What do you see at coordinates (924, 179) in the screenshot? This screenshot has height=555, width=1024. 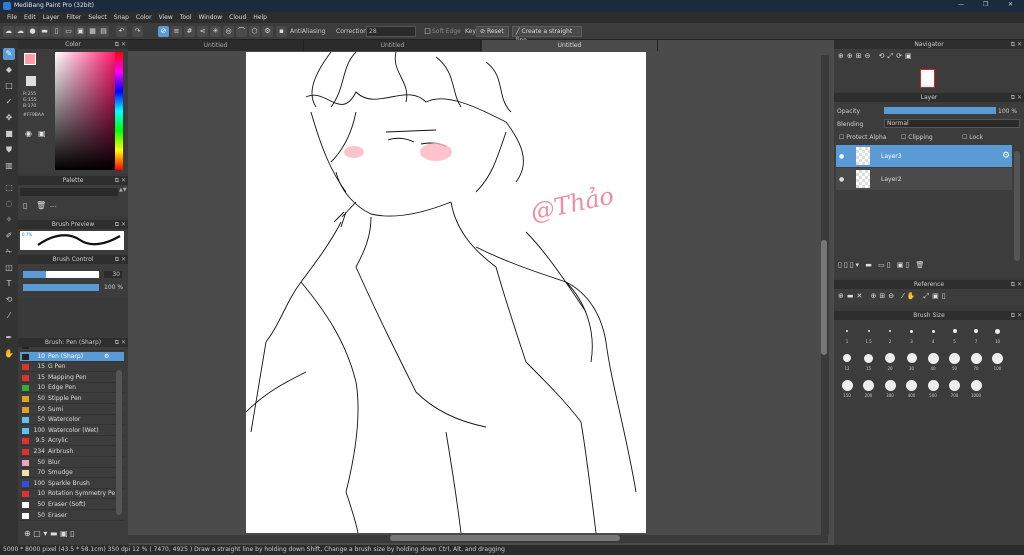 I see `layer-row-layer2: ● Layer2` at bounding box center [924, 179].